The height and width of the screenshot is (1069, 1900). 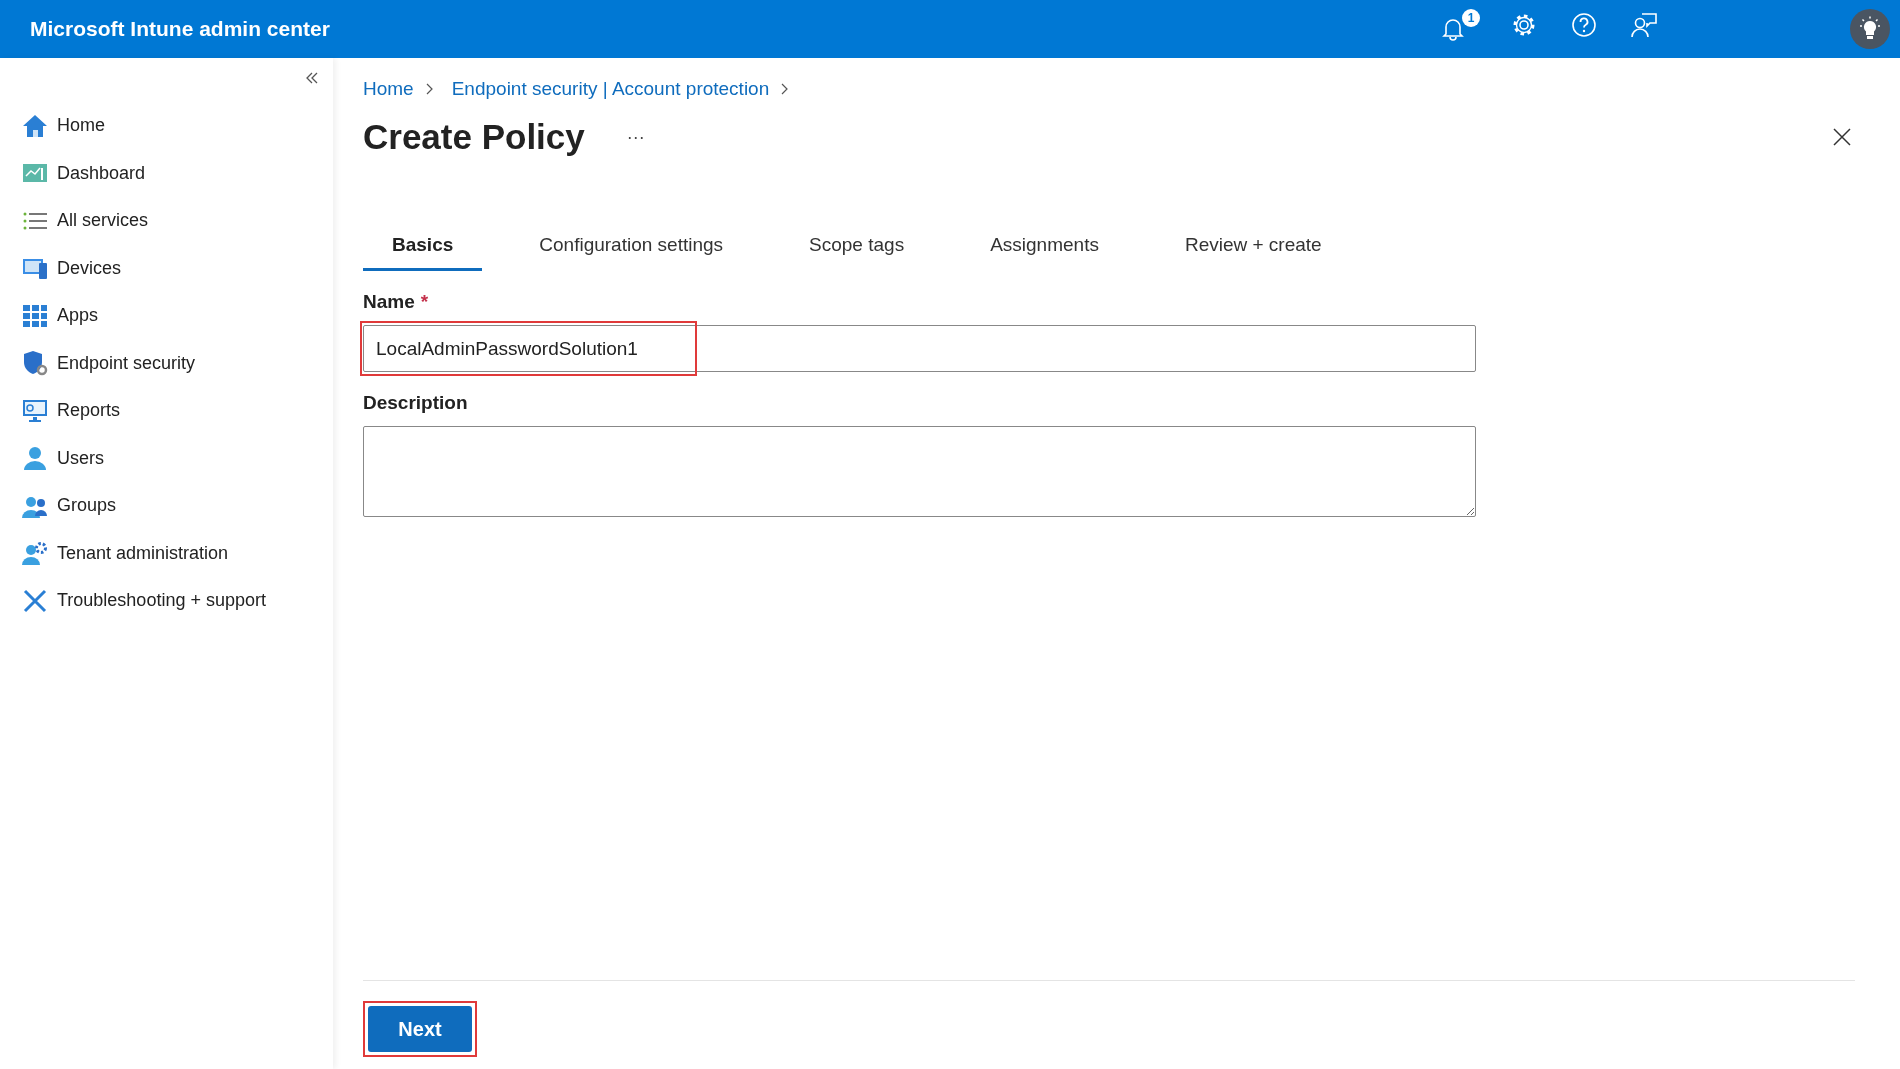 What do you see at coordinates (167, 363) in the screenshot?
I see `sidebar-item: Endpoint security` at bounding box center [167, 363].